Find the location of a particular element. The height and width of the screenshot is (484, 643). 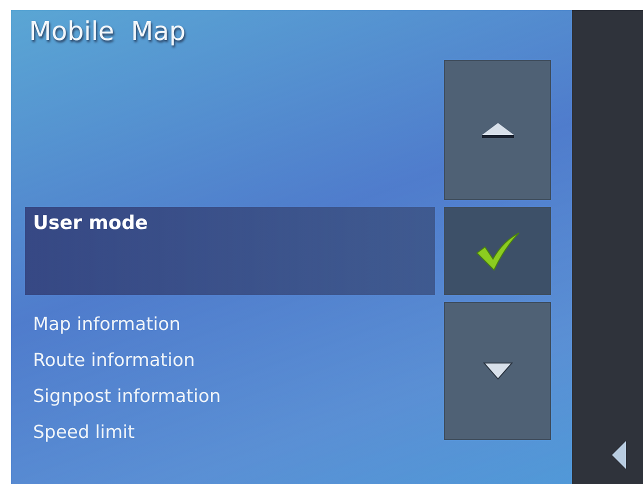

down-triangle-icon is located at coordinates (497, 371).